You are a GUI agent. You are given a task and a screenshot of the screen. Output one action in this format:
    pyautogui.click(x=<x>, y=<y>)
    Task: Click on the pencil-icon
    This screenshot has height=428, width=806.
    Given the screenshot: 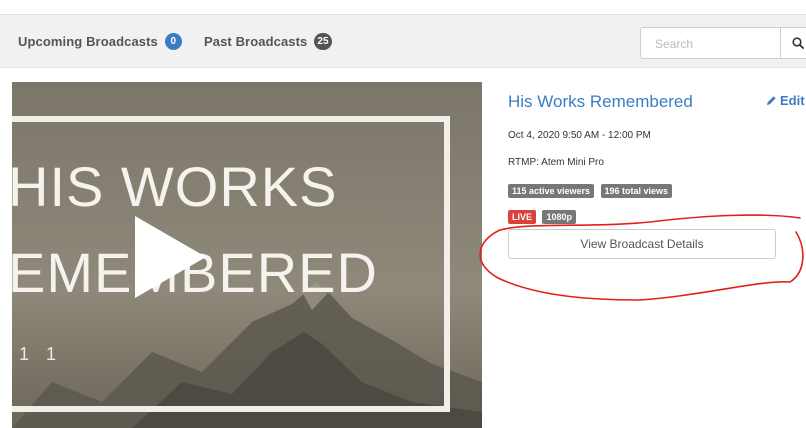 What is the action you would take?
    pyautogui.click(x=771, y=100)
    